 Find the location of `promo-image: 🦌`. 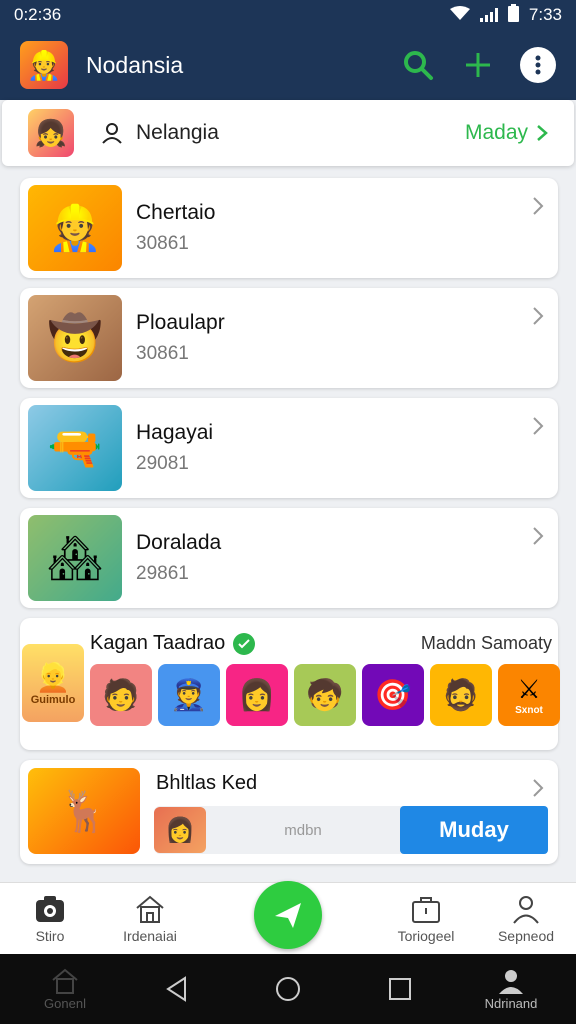

promo-image: 🦌 is located at coordinates (84, 811).